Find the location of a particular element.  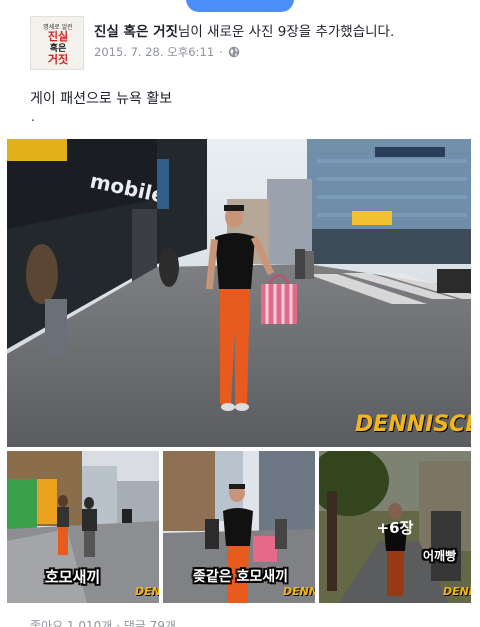

post-author-line: 진실 혹은 거짓님이 새로운 사진 9장을 추가했습니다. is located at coordinates (244, 30).